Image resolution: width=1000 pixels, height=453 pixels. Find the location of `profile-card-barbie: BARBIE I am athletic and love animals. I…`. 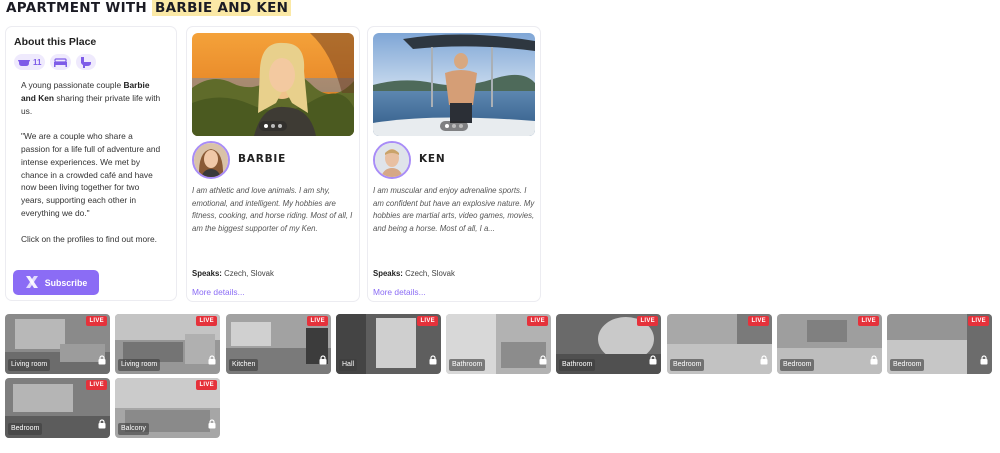

profile-card-barbie: BARBIE I am athletic and love animals. I… is located at coordinates (273, 164).